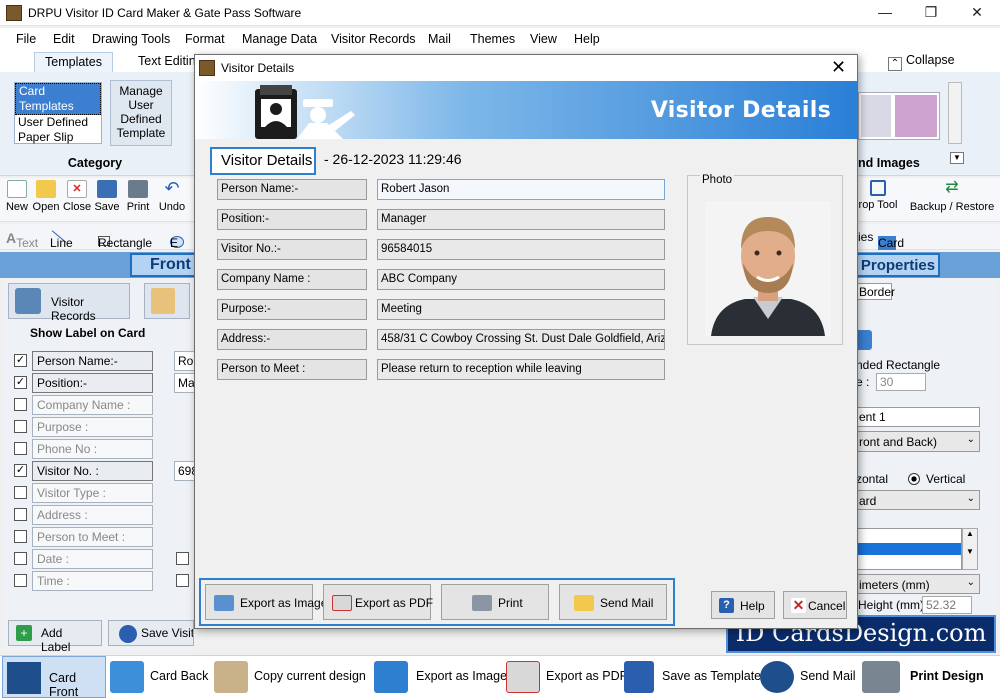 The width and height of the screenshot is (1000, 700). I want to click on tab-border: Border, so click(875, 291).